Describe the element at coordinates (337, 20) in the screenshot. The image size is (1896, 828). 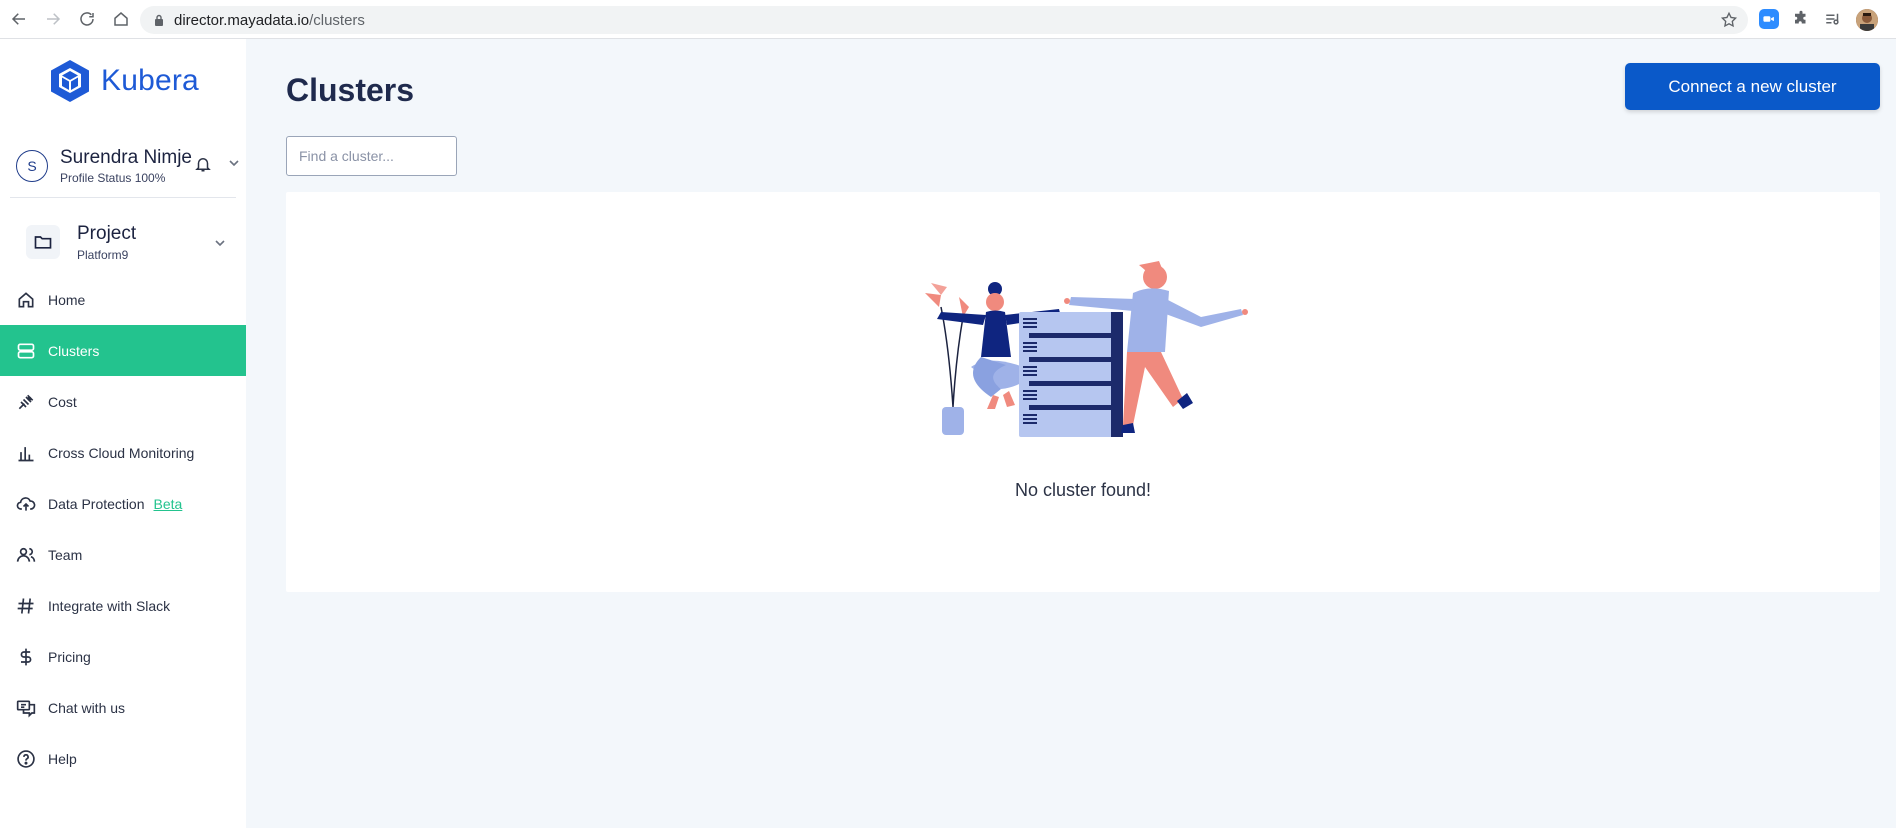
I see `url-path: /clusters` at that location.